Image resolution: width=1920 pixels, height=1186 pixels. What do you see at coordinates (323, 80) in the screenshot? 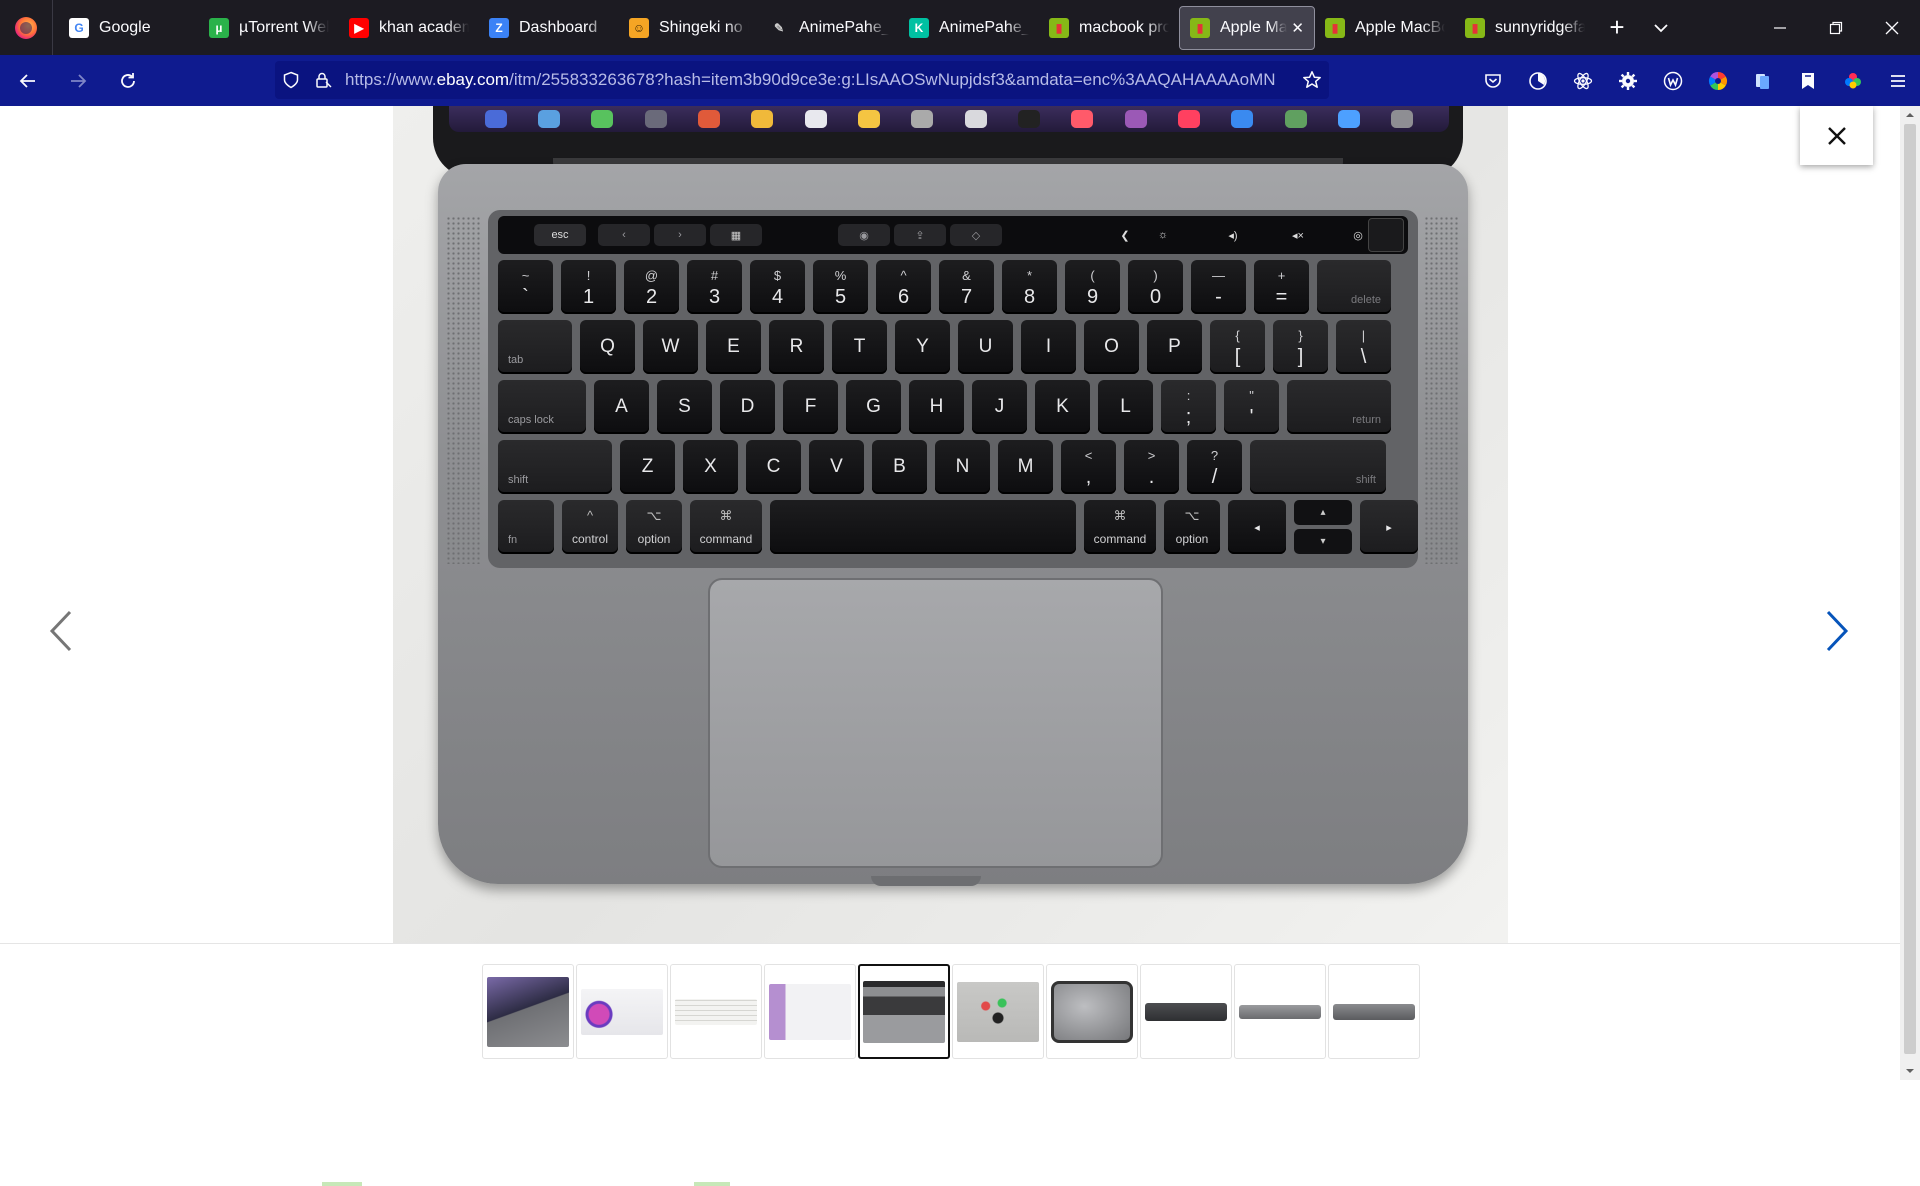
I see `site-info-button` at bounding box center [323, 80].